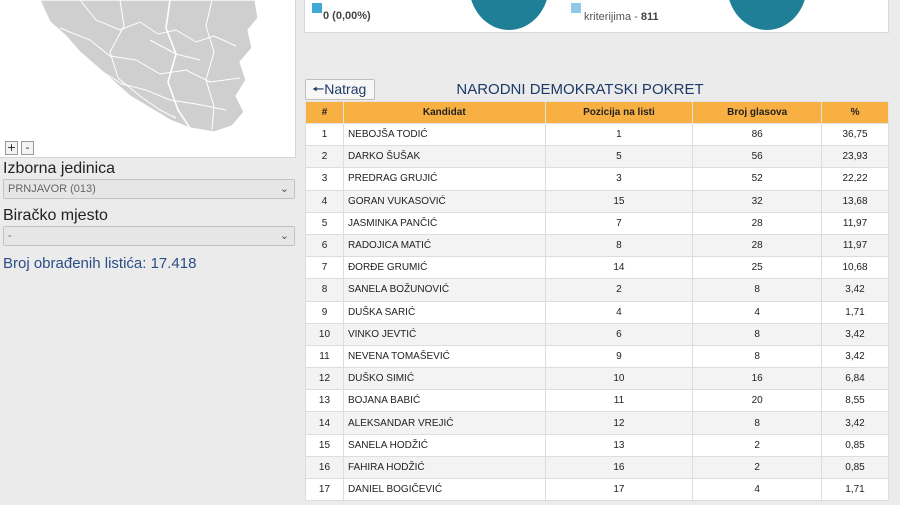 The height and width of the screenshot is (505, 900). What do you see at coordinates (855, 401) in the screenshot?
I see `vote-percent: 8,55` at bounding box center [855, 401].